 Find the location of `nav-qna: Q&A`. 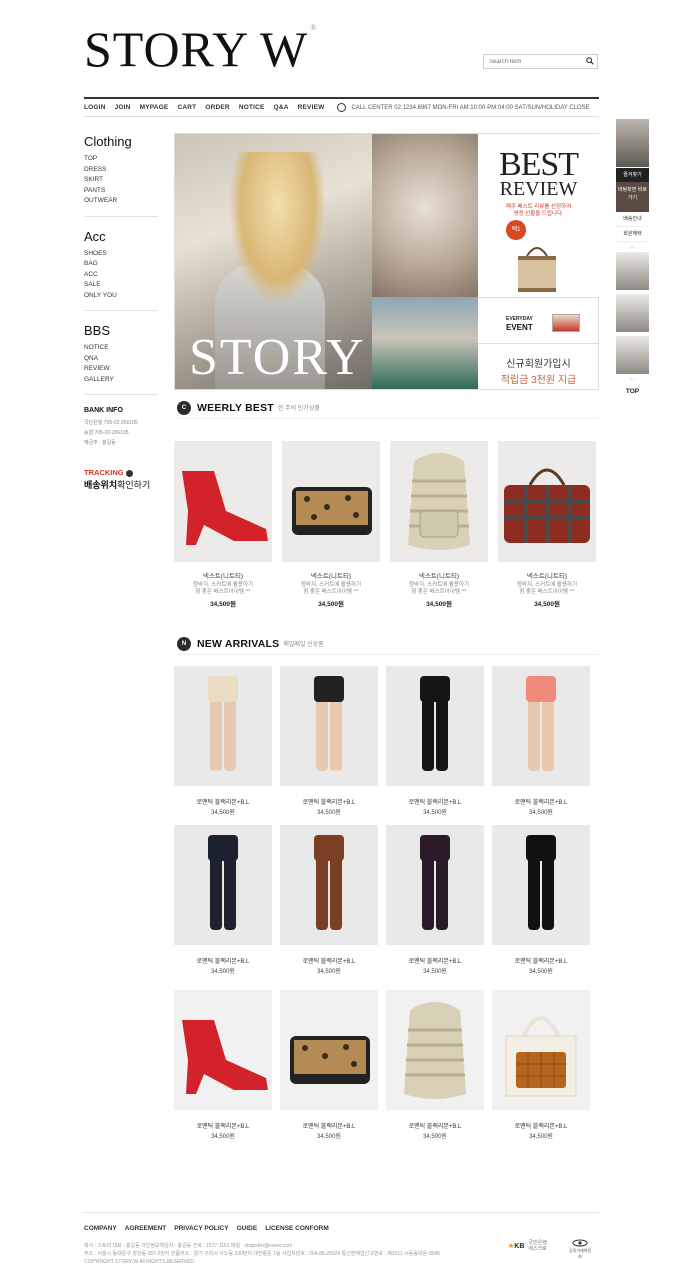

nav-qna: Q&A is located at coordinates (281, 107).